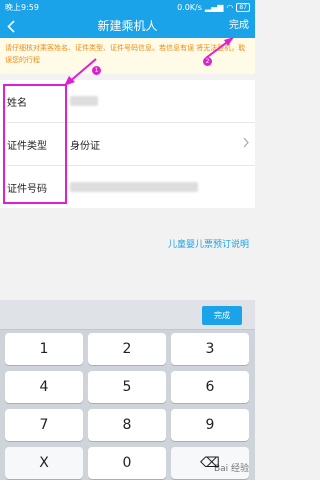 The height and width of the screenshot is (480, 320). I want to click on back-button, so click(11, 26).